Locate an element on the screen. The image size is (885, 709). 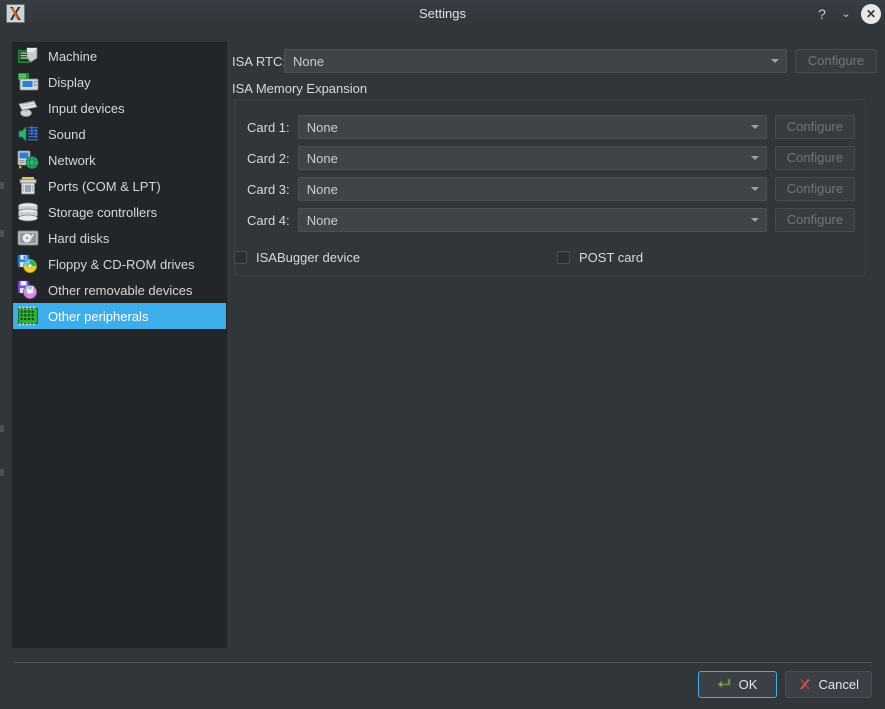
hard-disks-icon is located at coordinates (28, 238).